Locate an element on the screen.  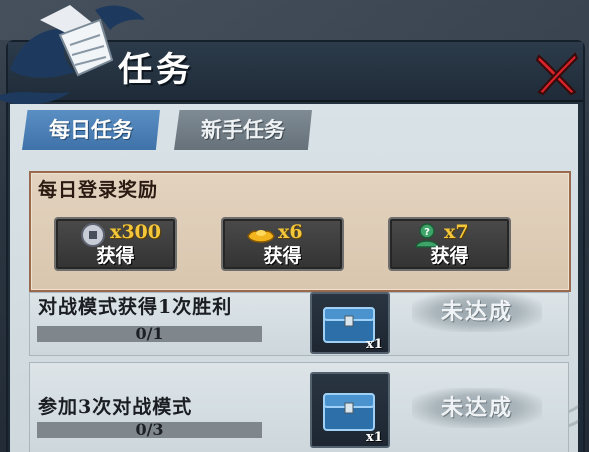
page-title: 任务 is located at coordinates (156, 70).